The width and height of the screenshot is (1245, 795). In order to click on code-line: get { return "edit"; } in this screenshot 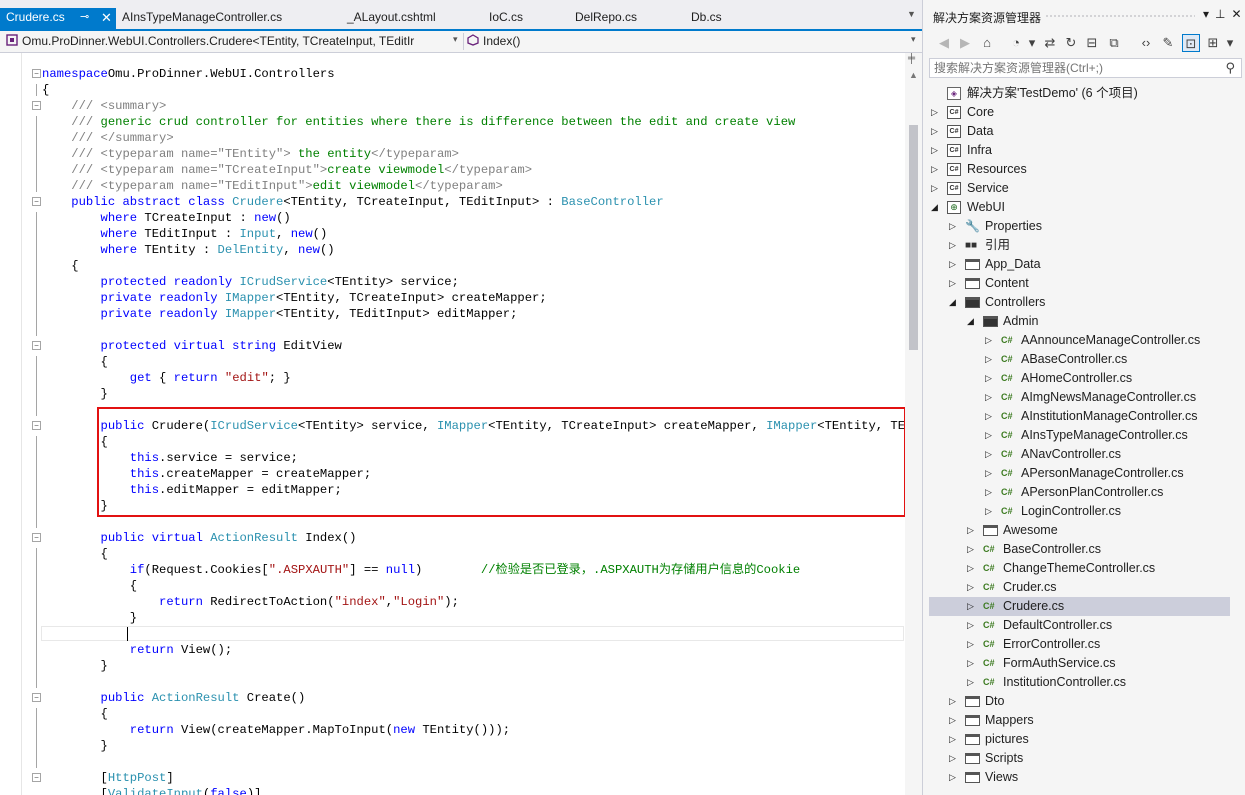, I will do `click(482, 378)`.